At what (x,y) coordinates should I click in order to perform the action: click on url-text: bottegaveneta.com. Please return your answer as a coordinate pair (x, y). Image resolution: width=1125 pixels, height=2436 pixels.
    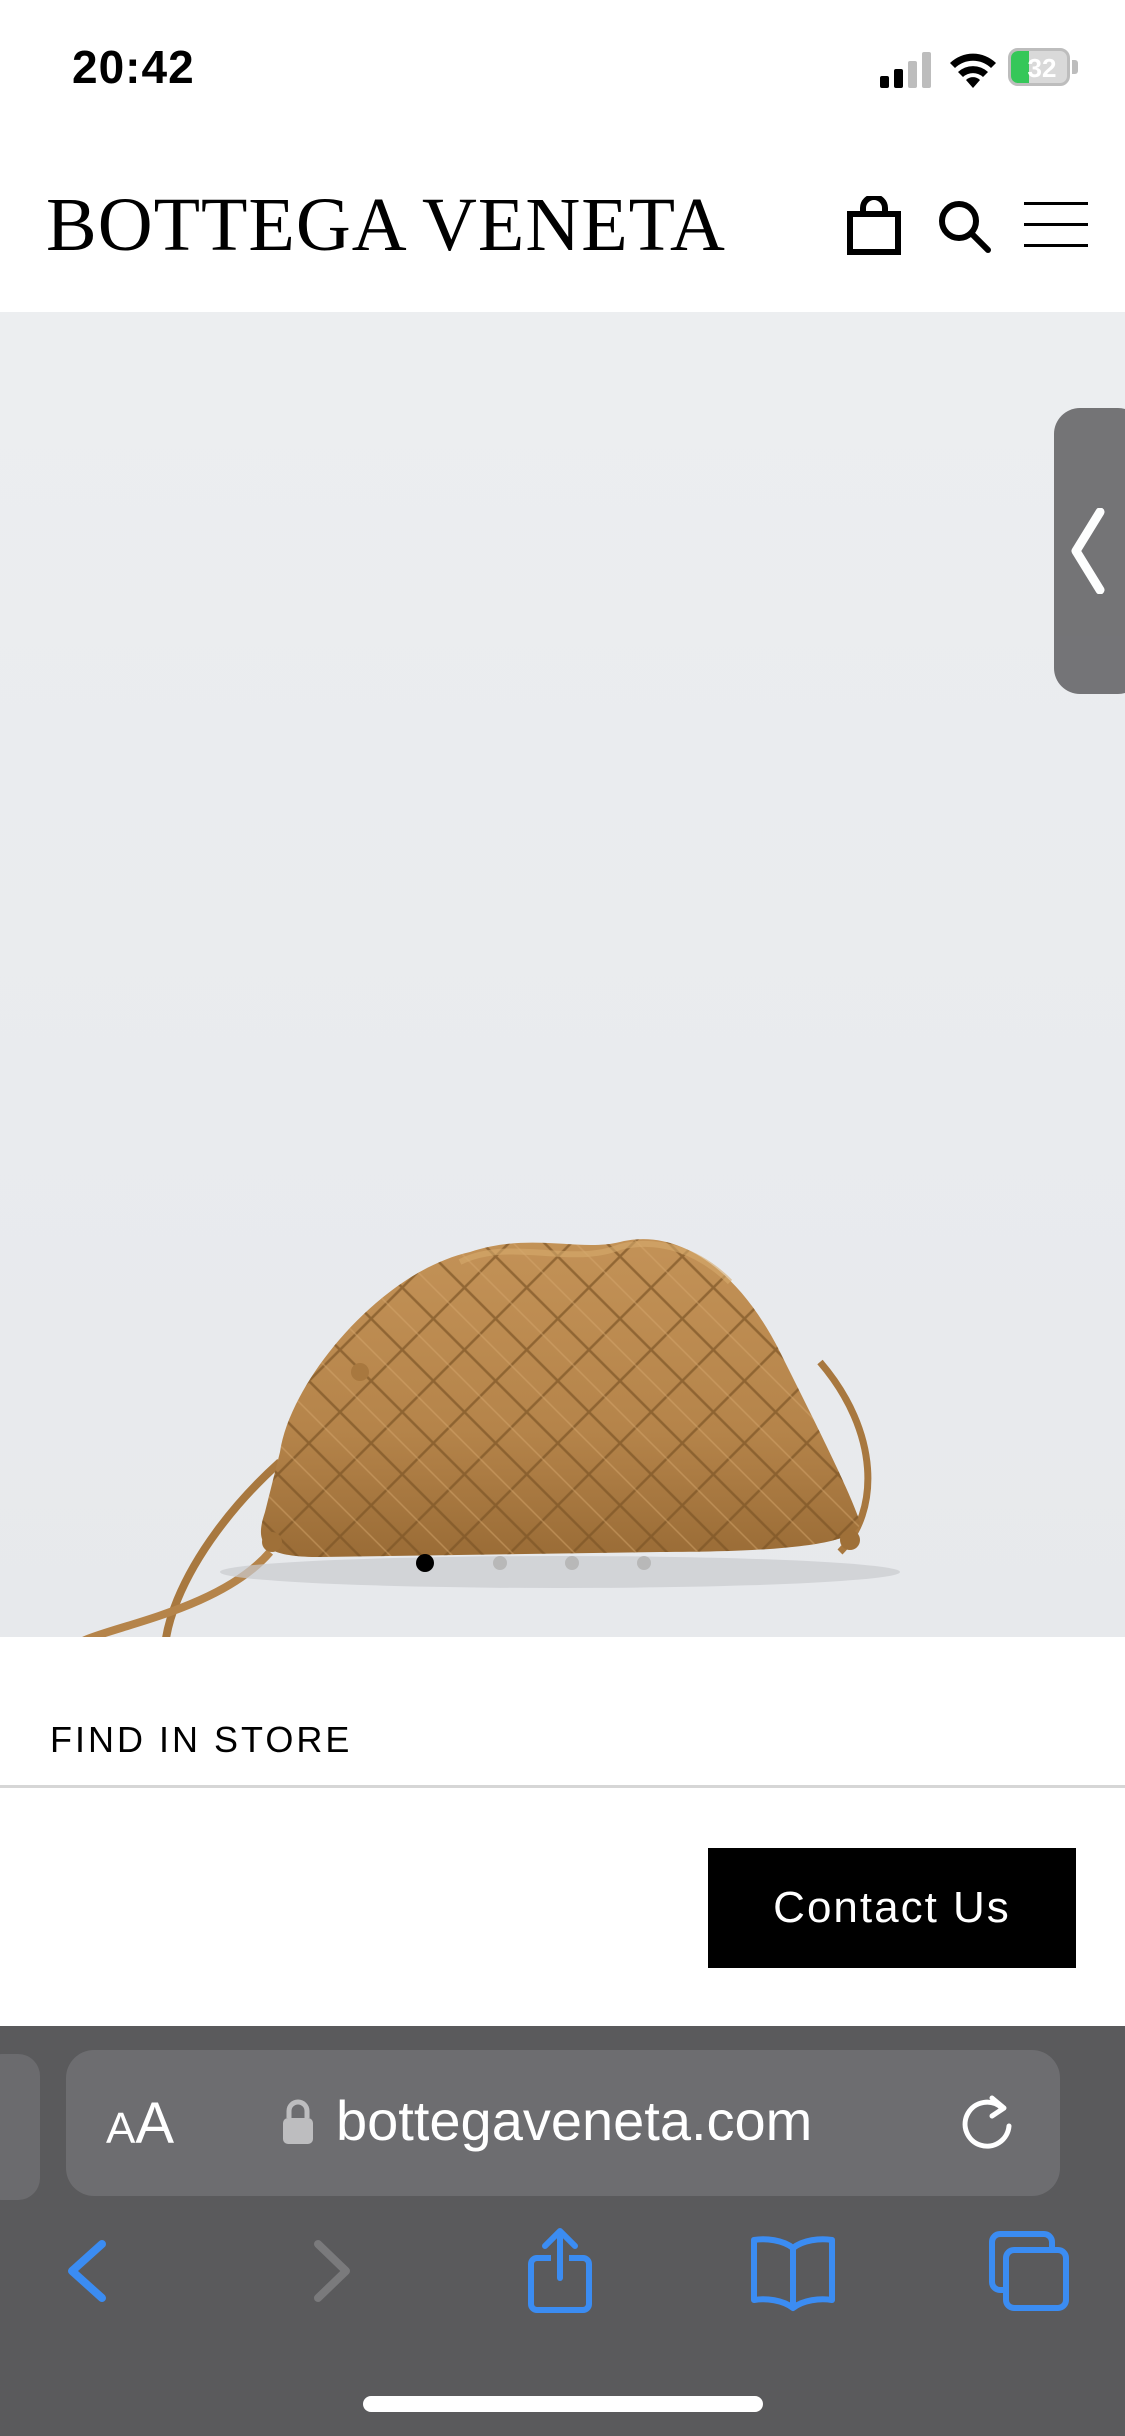
    Looking at the image, I should click on (574, 2120).